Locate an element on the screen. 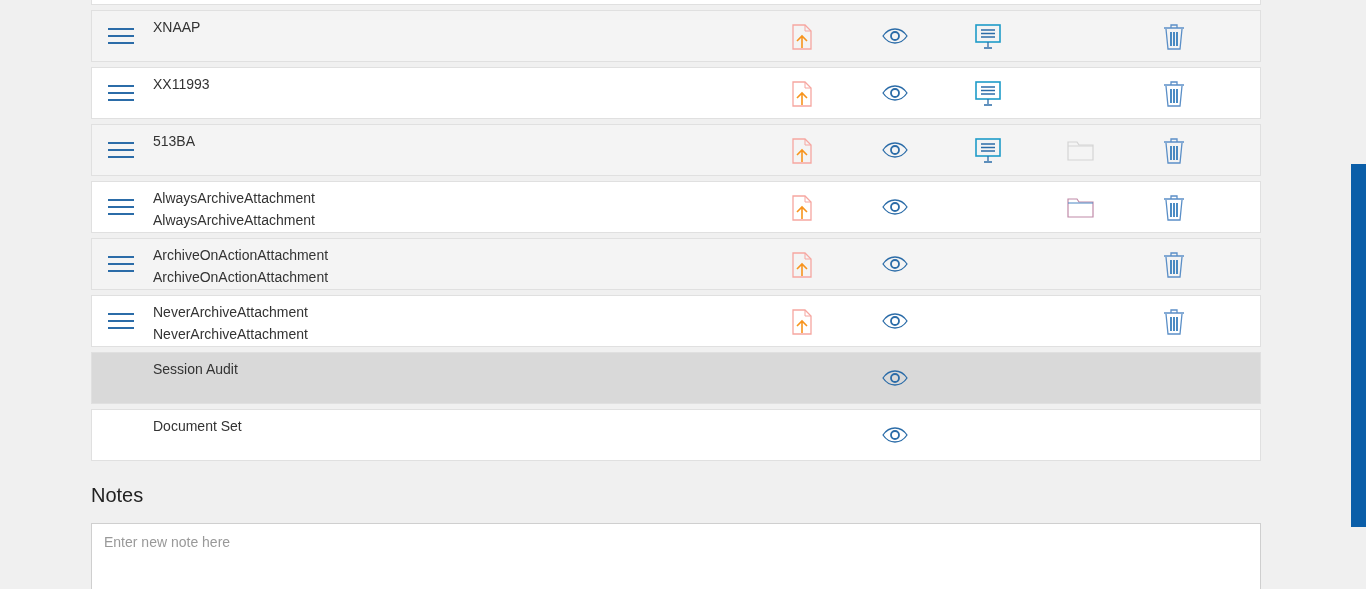 This screenshot has width=1366, height=589. list-row: Document Set is located at coordinates (676, 435).